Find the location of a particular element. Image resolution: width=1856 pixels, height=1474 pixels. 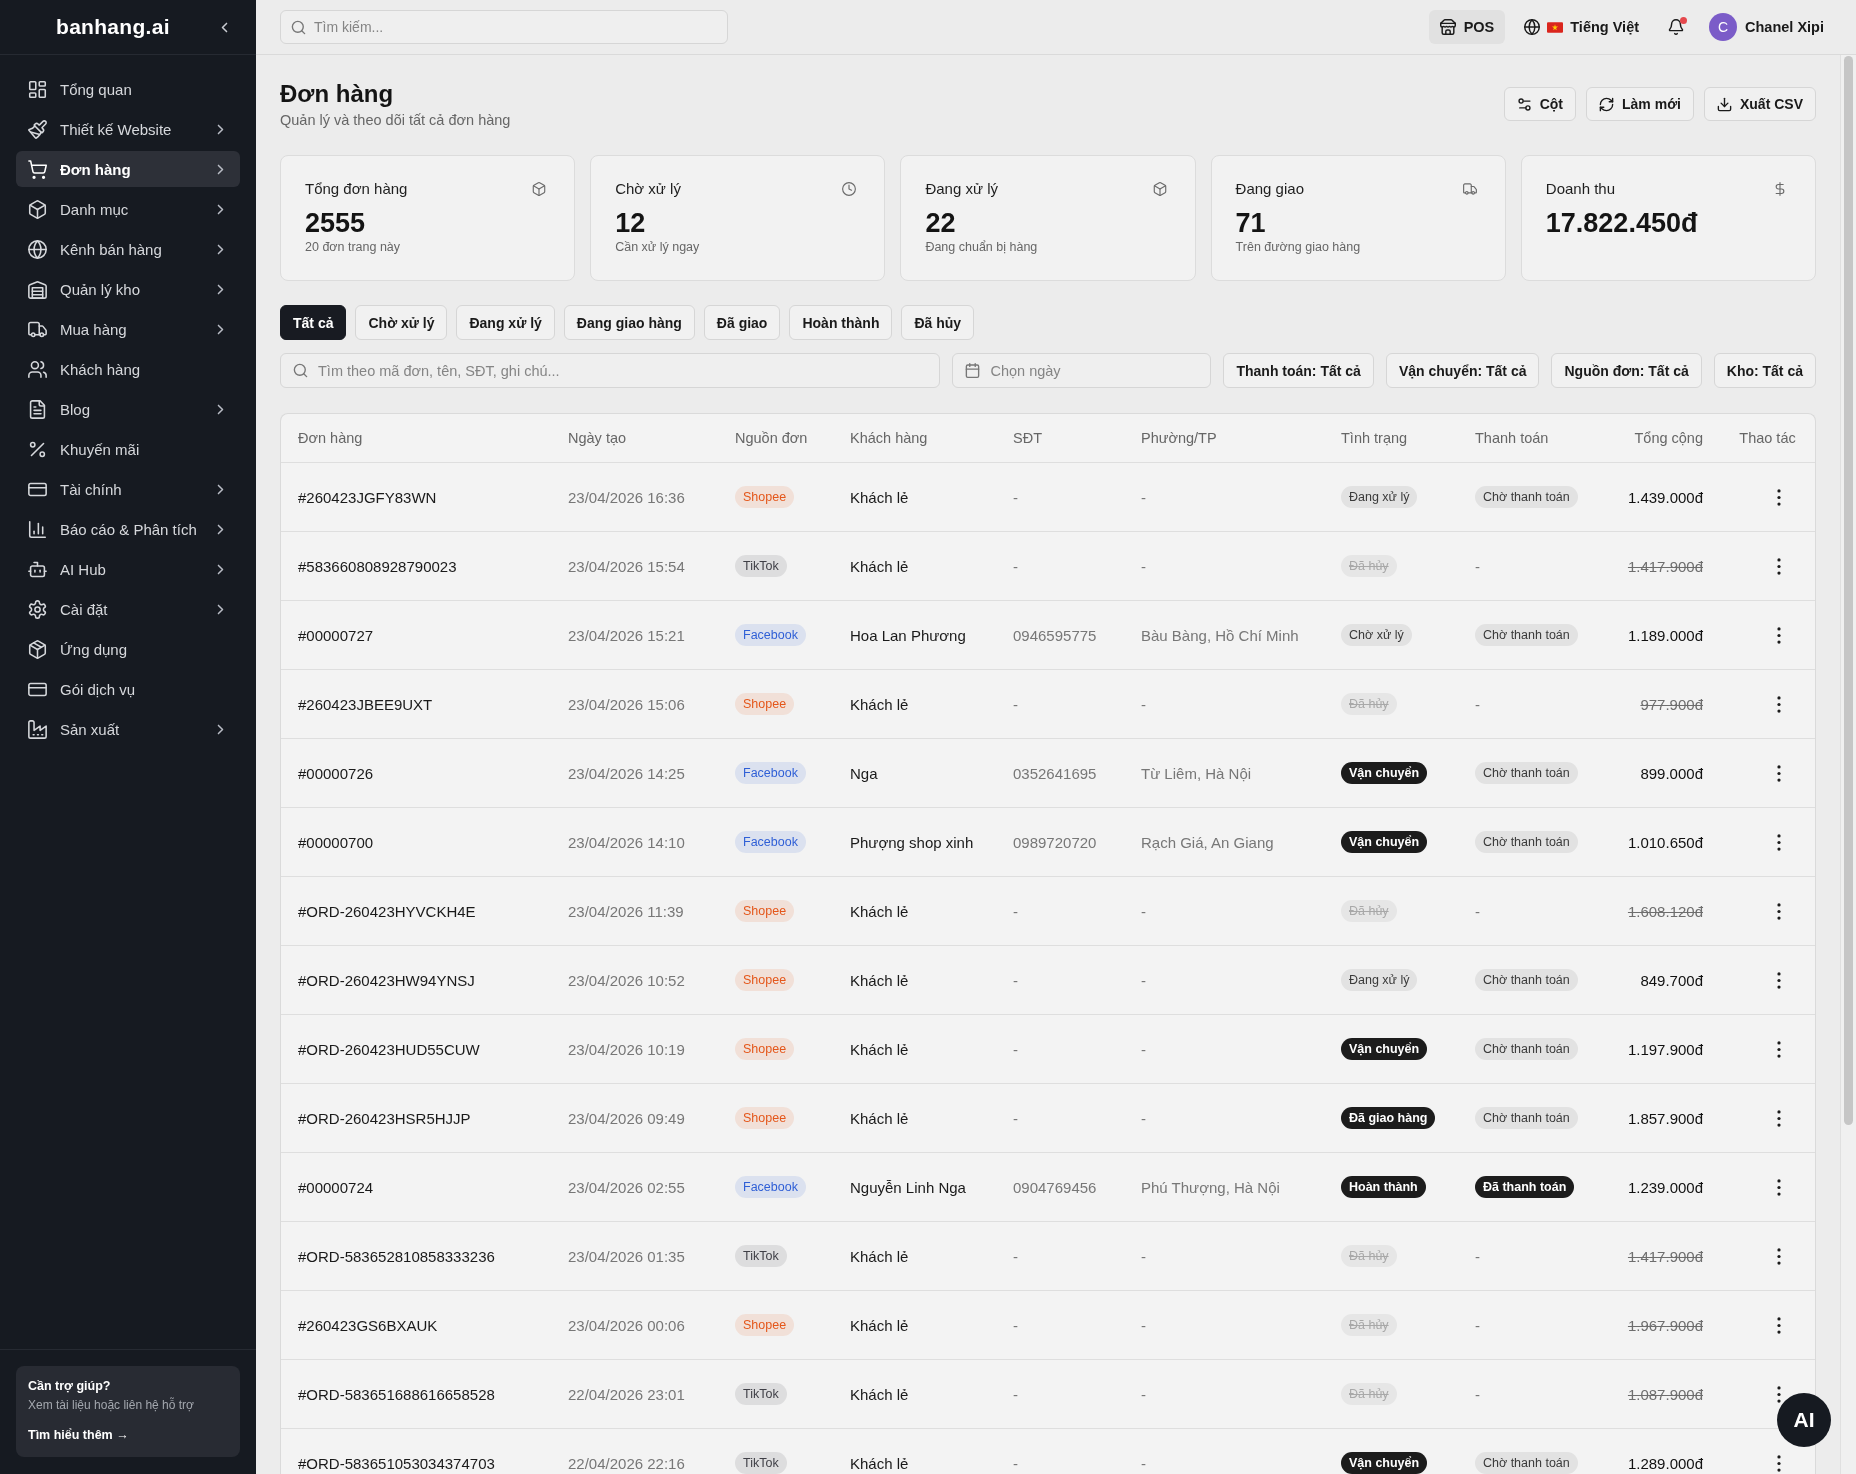

sidebar-item: Kênh bán hàng is located at coordinates (128, 249).